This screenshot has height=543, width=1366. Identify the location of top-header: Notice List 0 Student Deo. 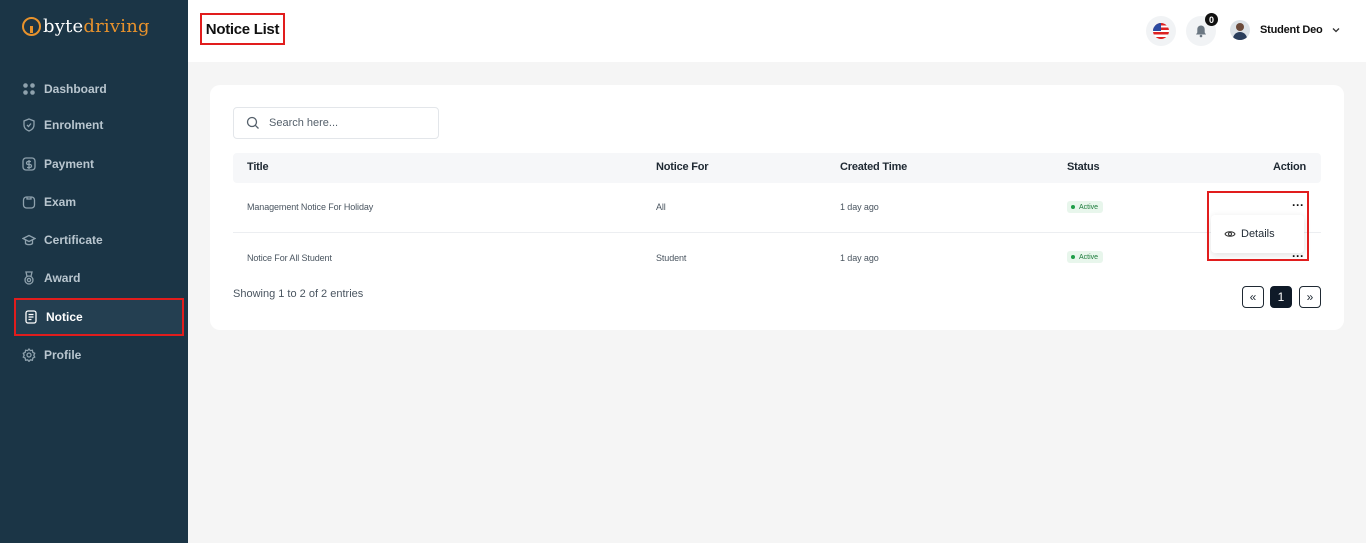
(777, 31).